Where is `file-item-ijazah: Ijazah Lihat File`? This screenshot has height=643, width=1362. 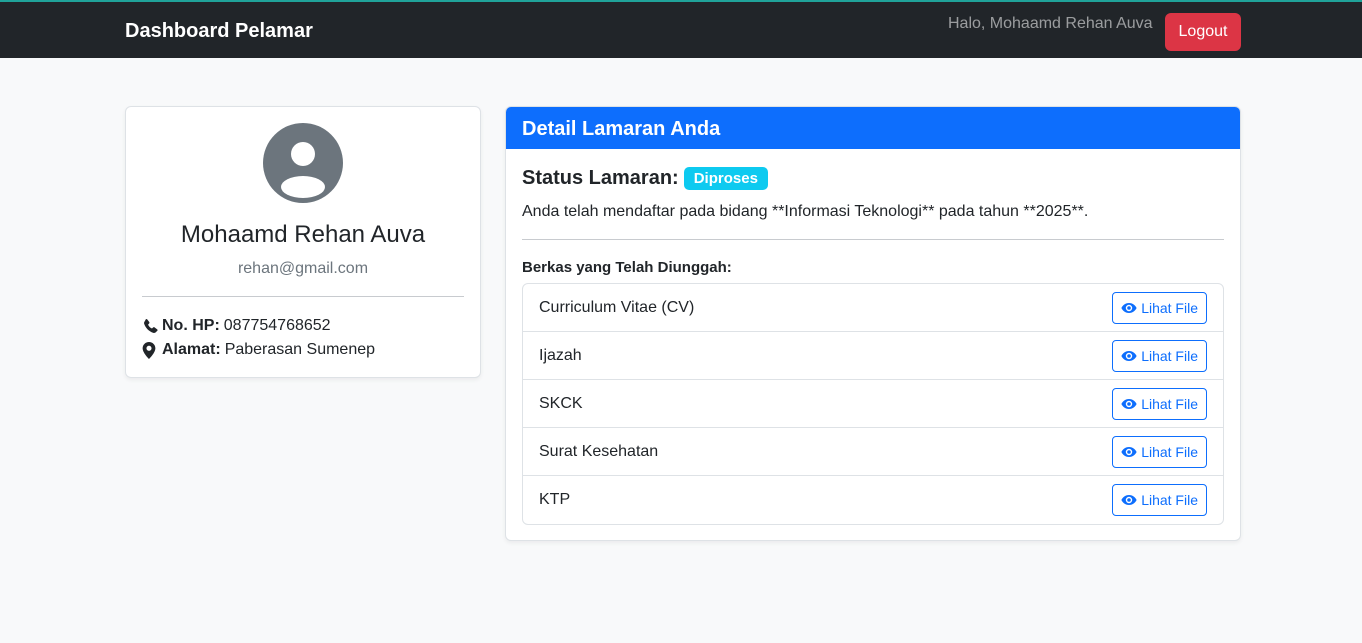 file-item-ijazah: Ijazah Lihat File is located at coordinates (873, 356).